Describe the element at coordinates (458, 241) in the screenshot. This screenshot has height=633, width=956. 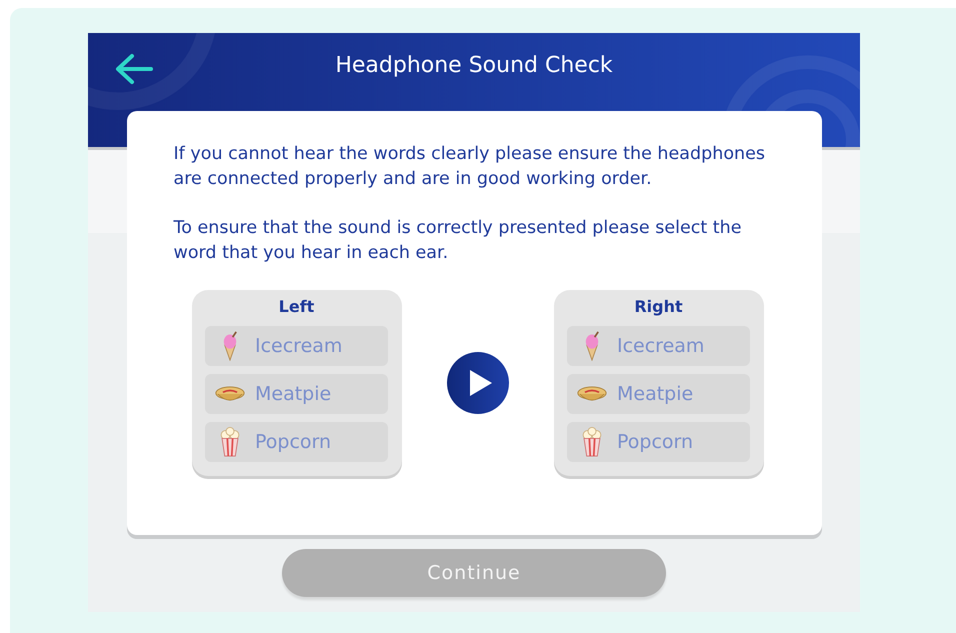
I see `instruction-text: To ensure that the sound is correctly presented please select the word that you hear in each ear.` at that location.